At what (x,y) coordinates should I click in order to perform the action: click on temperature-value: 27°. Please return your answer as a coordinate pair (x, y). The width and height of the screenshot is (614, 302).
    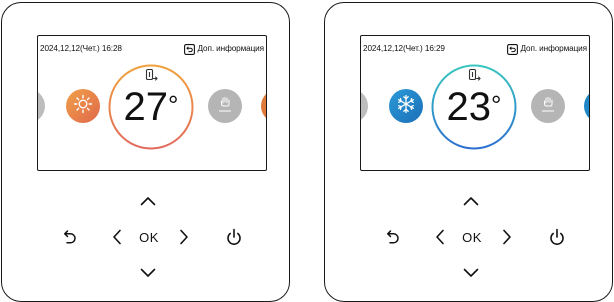
    Looking at the image, I should click on (151, 107).